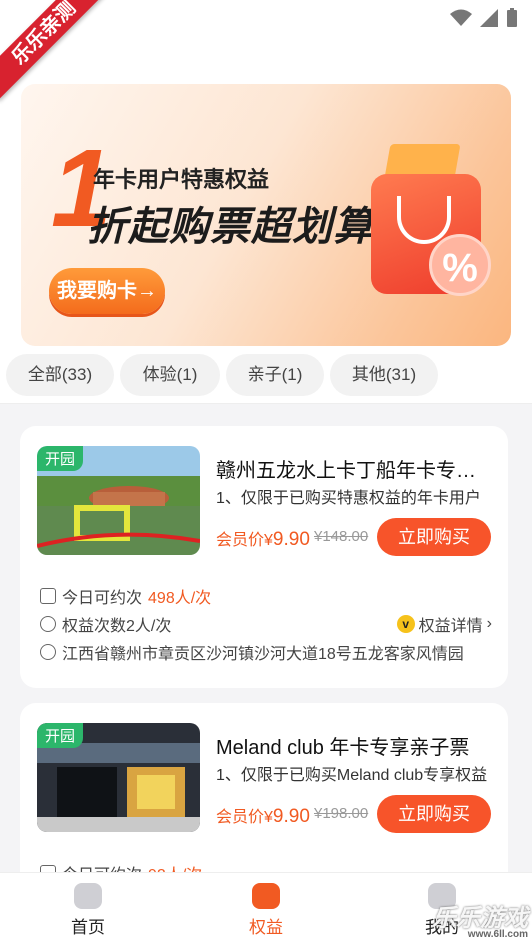 This screenshot has height=947, width=532. What do you see at coordinates (460, 265) in the screenshot?
I see `discount-badge: %` at bounding box center [460, 265].